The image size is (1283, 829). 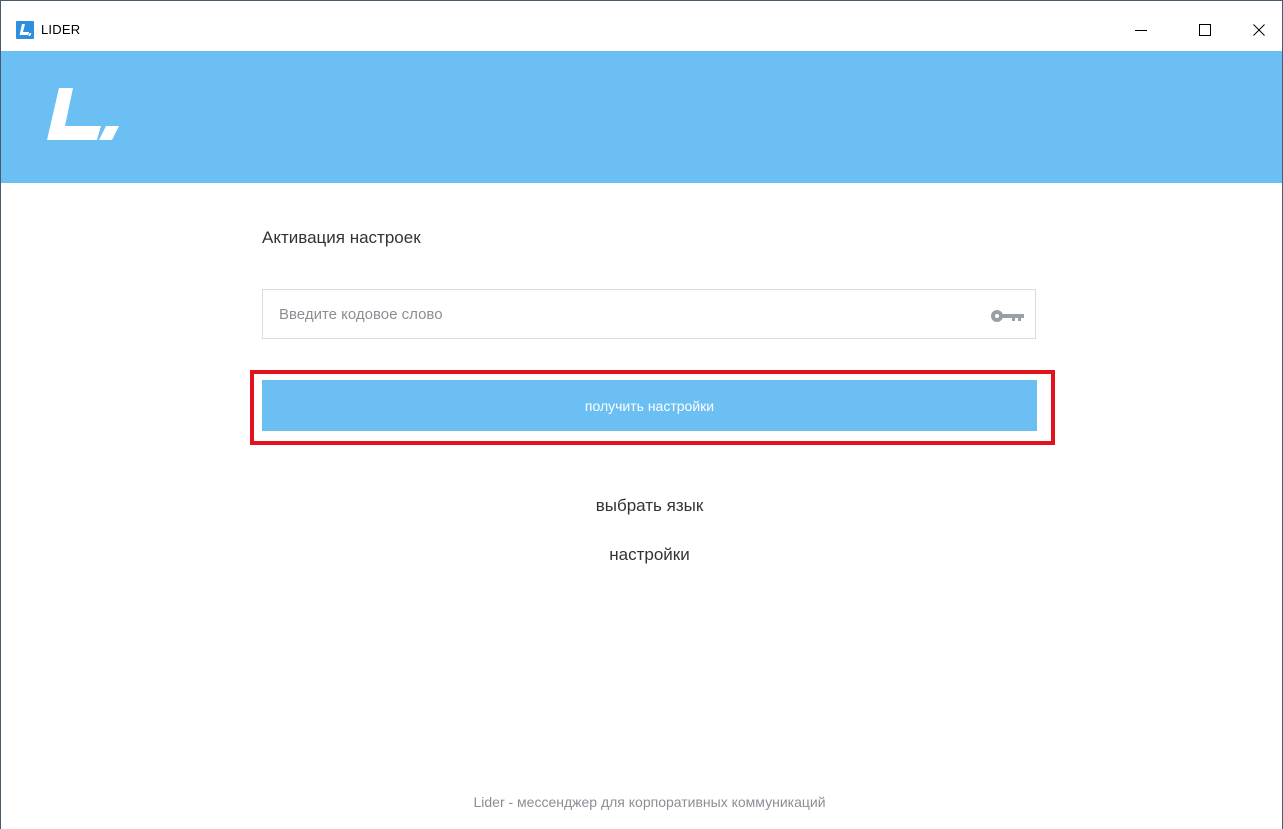 What do you see at coordinates (61, 29) in the screenshot?
I see `window-title: LIDER` at bounding box center [61, 29].